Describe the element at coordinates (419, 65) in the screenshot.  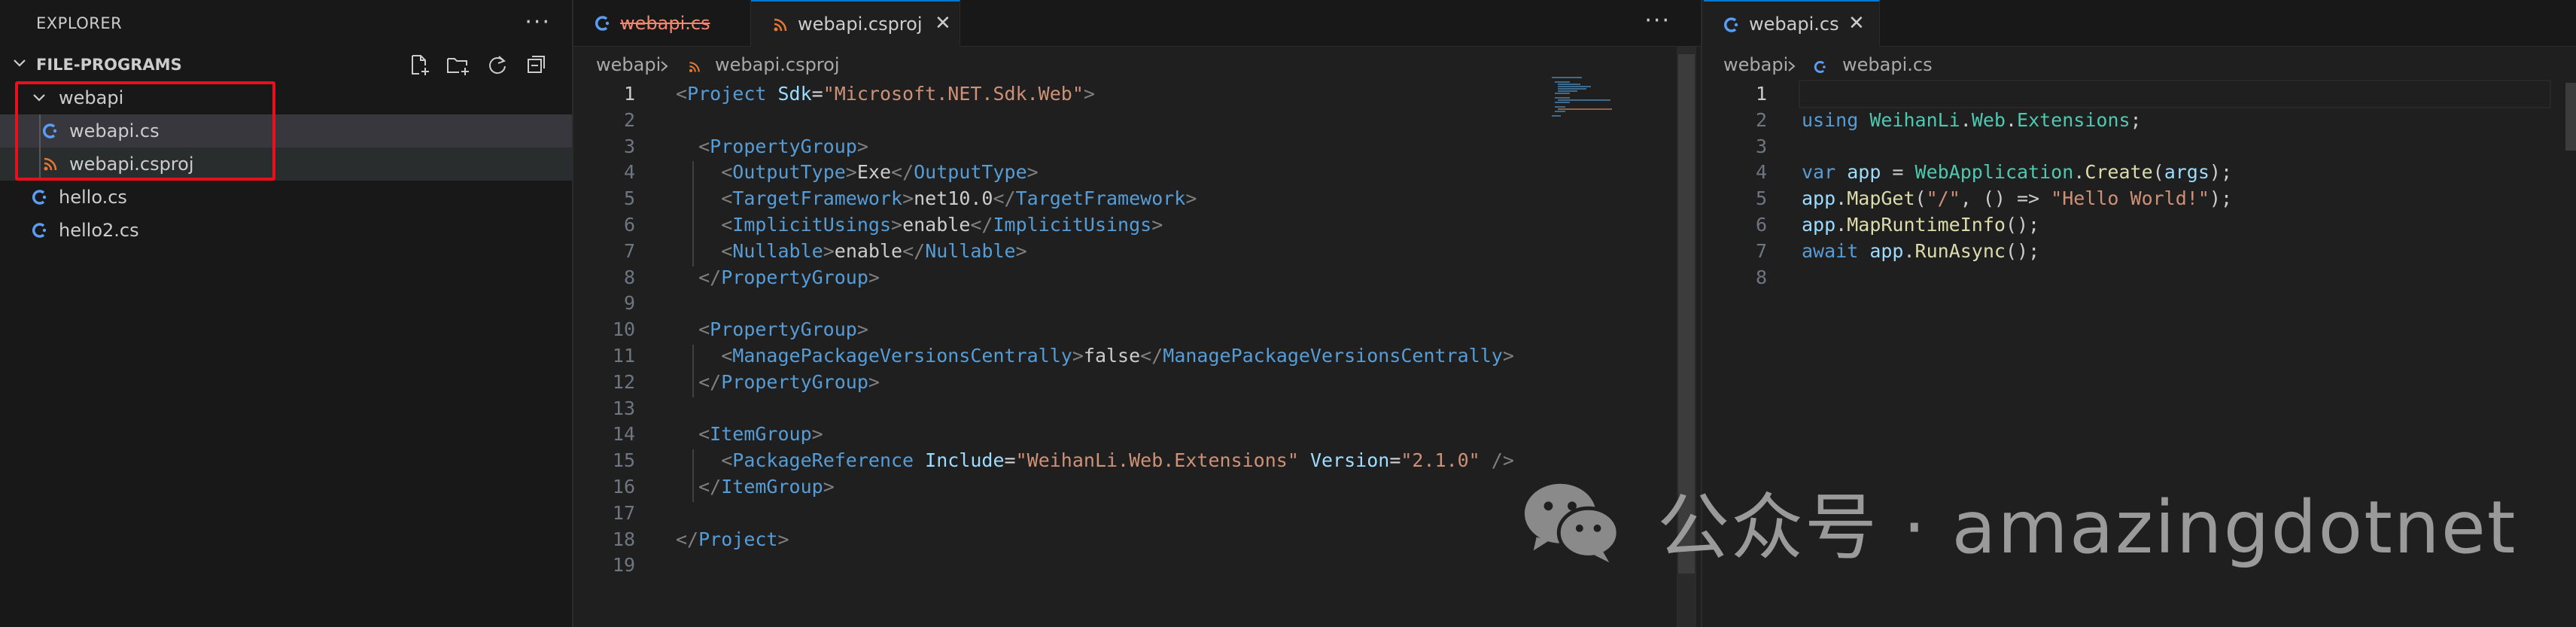
I see `new-file-icon` at that location.